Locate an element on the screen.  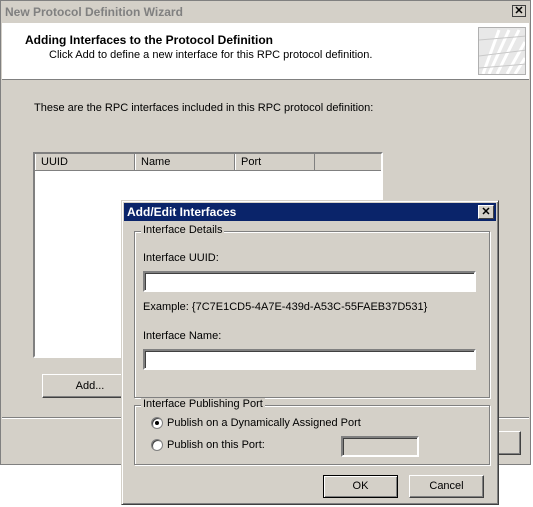
dialog-title: Add/Edit Interfaces is located at coordinates (182, 212).